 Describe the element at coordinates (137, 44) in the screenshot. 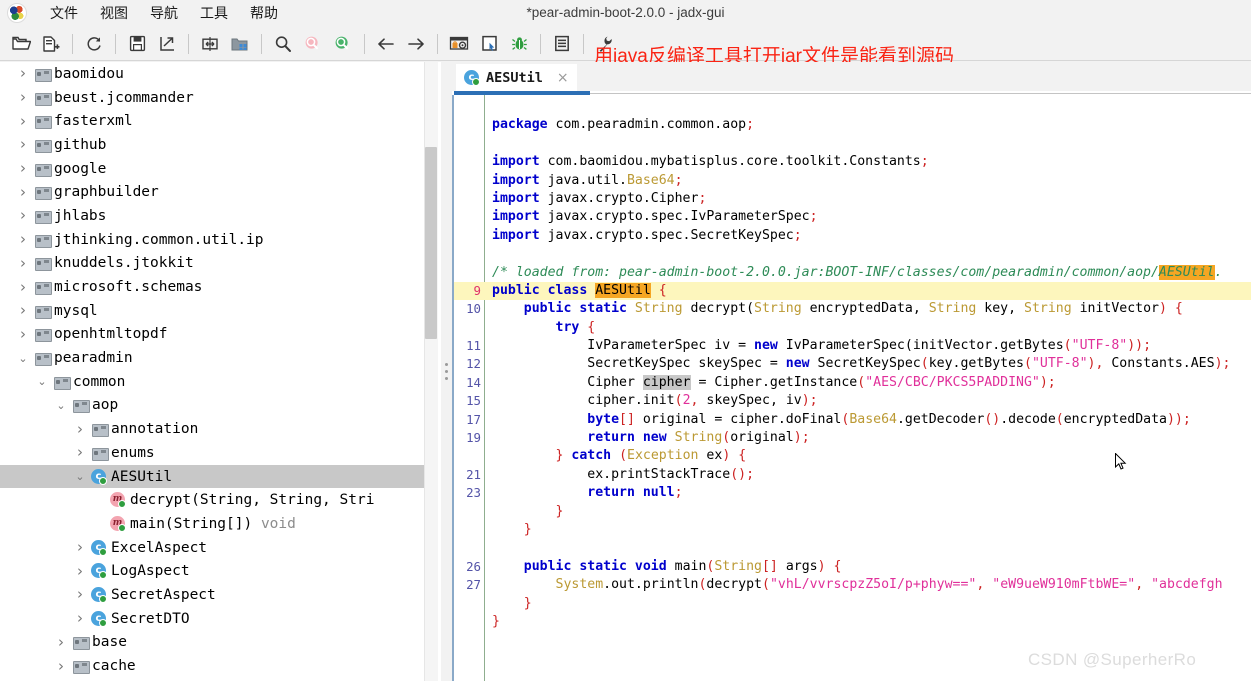

I see `save-all-icon` at that location.